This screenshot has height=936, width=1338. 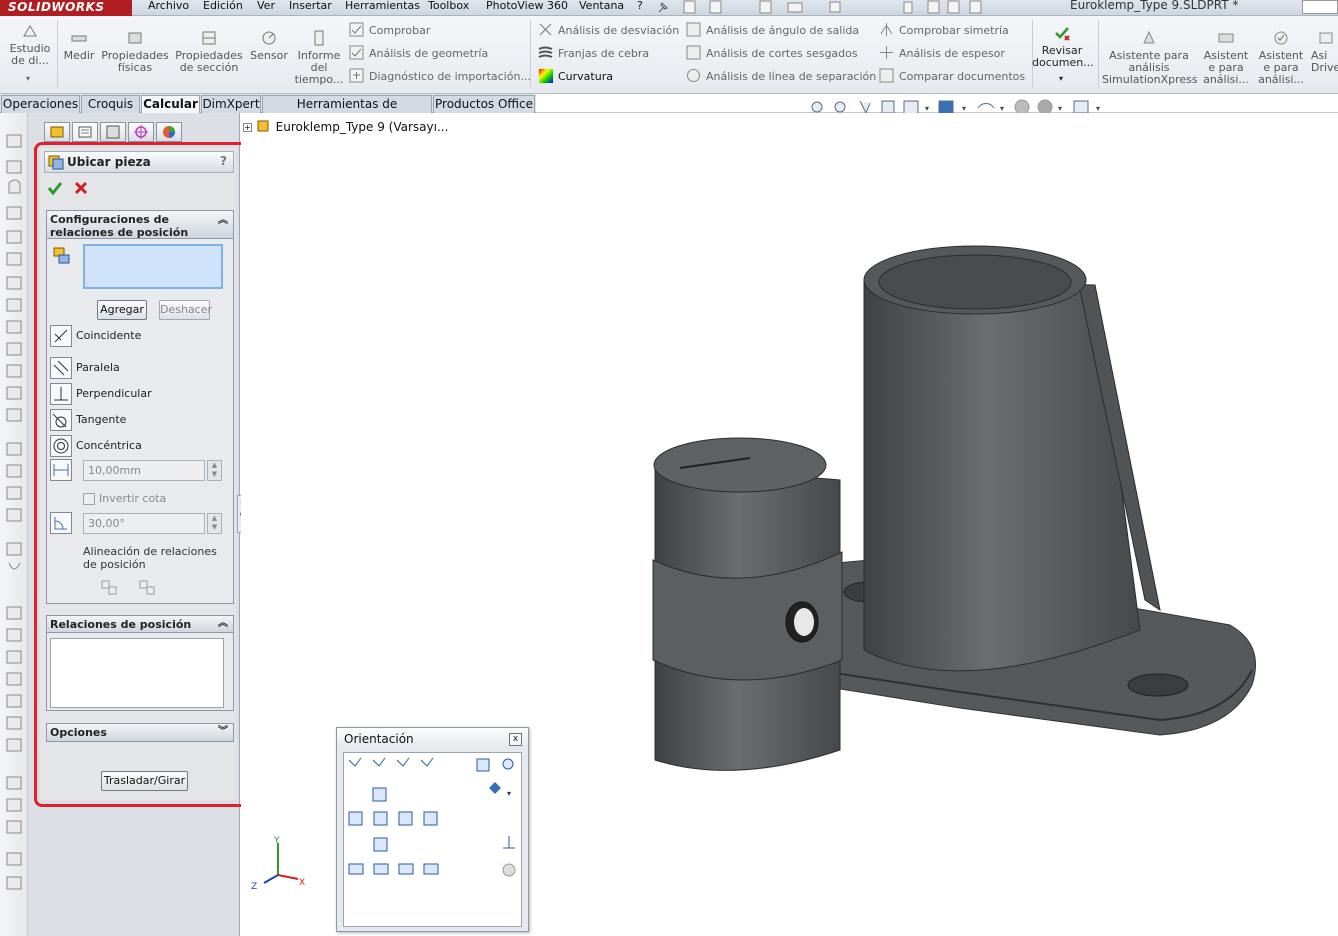 What do you see at coordinates (356, 29) in the screenshot?
I see `check-icon` at bounding box center [356, 29].